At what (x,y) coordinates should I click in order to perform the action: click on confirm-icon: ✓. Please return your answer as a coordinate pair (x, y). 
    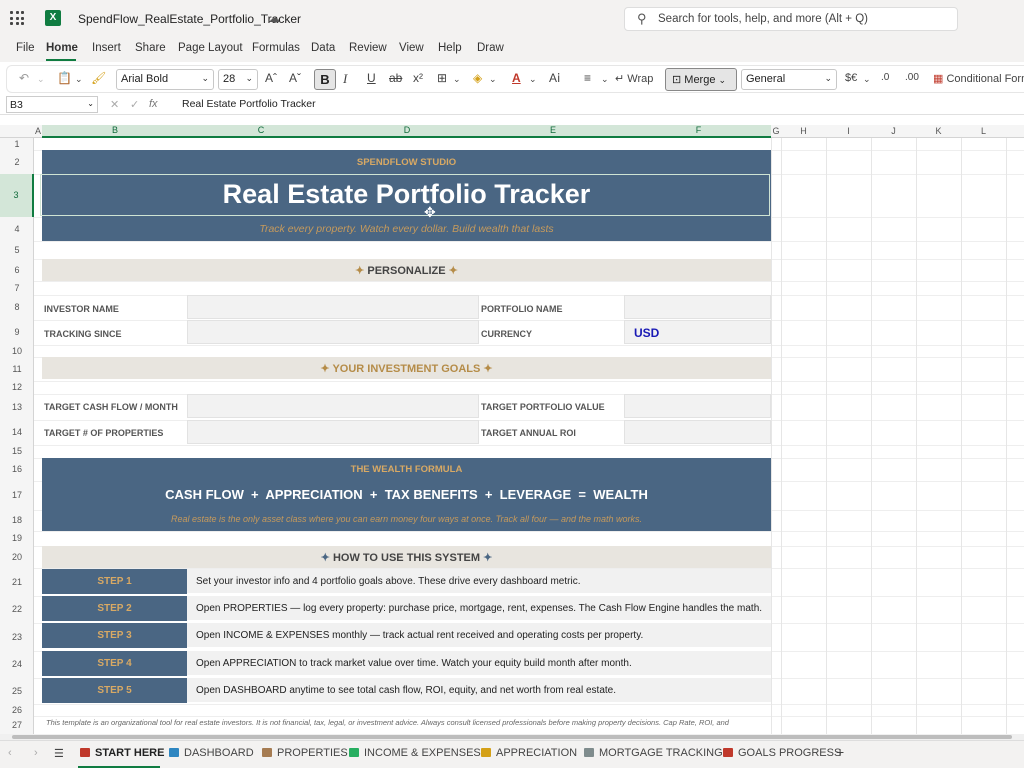
    Looking at the image, I should click on (134, 104).